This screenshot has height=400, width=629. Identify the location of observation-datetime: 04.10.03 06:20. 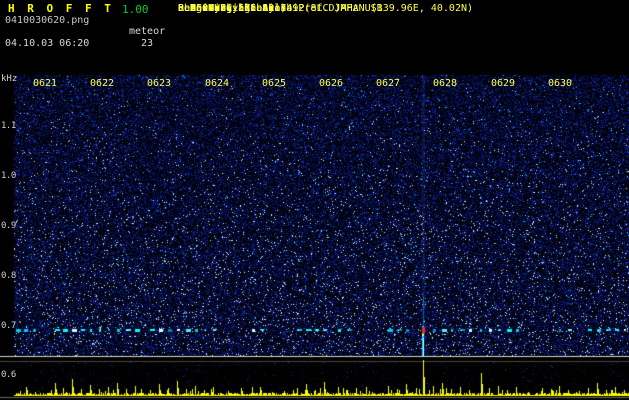
(47, 43).